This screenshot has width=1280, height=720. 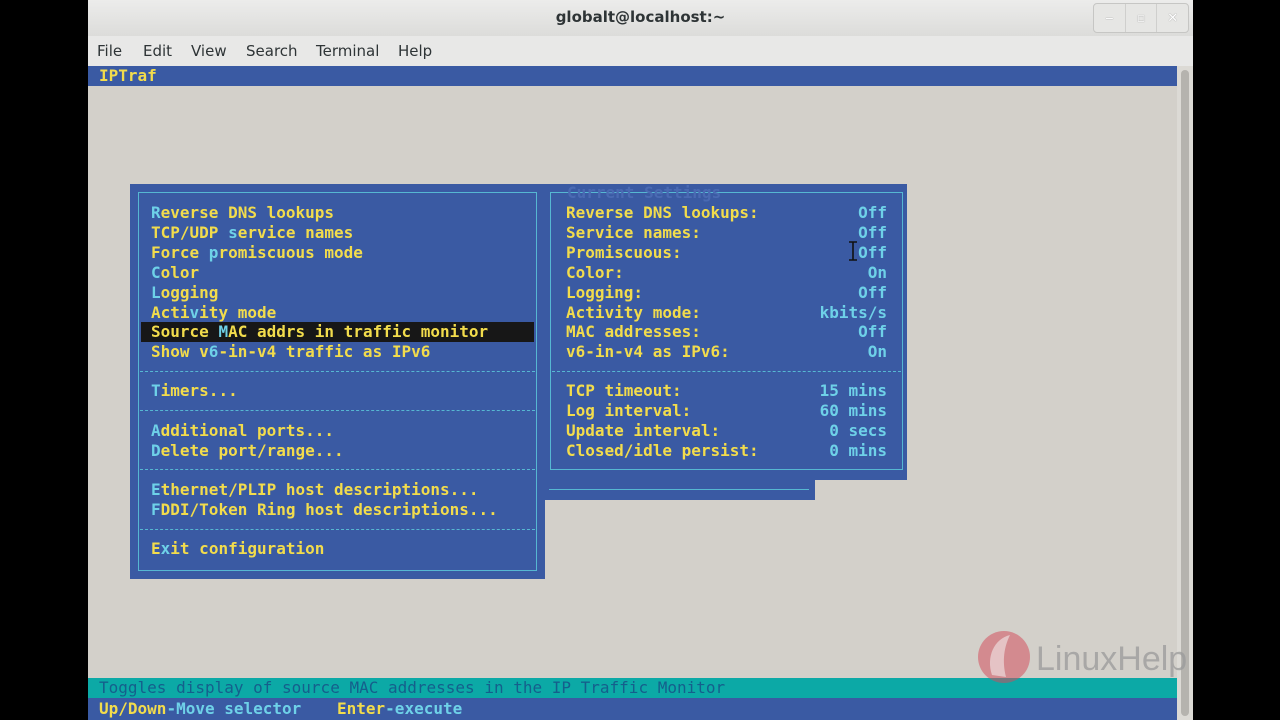 What do you see at coordinates (726, 371) in the screenshot?
I see `settings-separator` at bounding box center [726, 371].